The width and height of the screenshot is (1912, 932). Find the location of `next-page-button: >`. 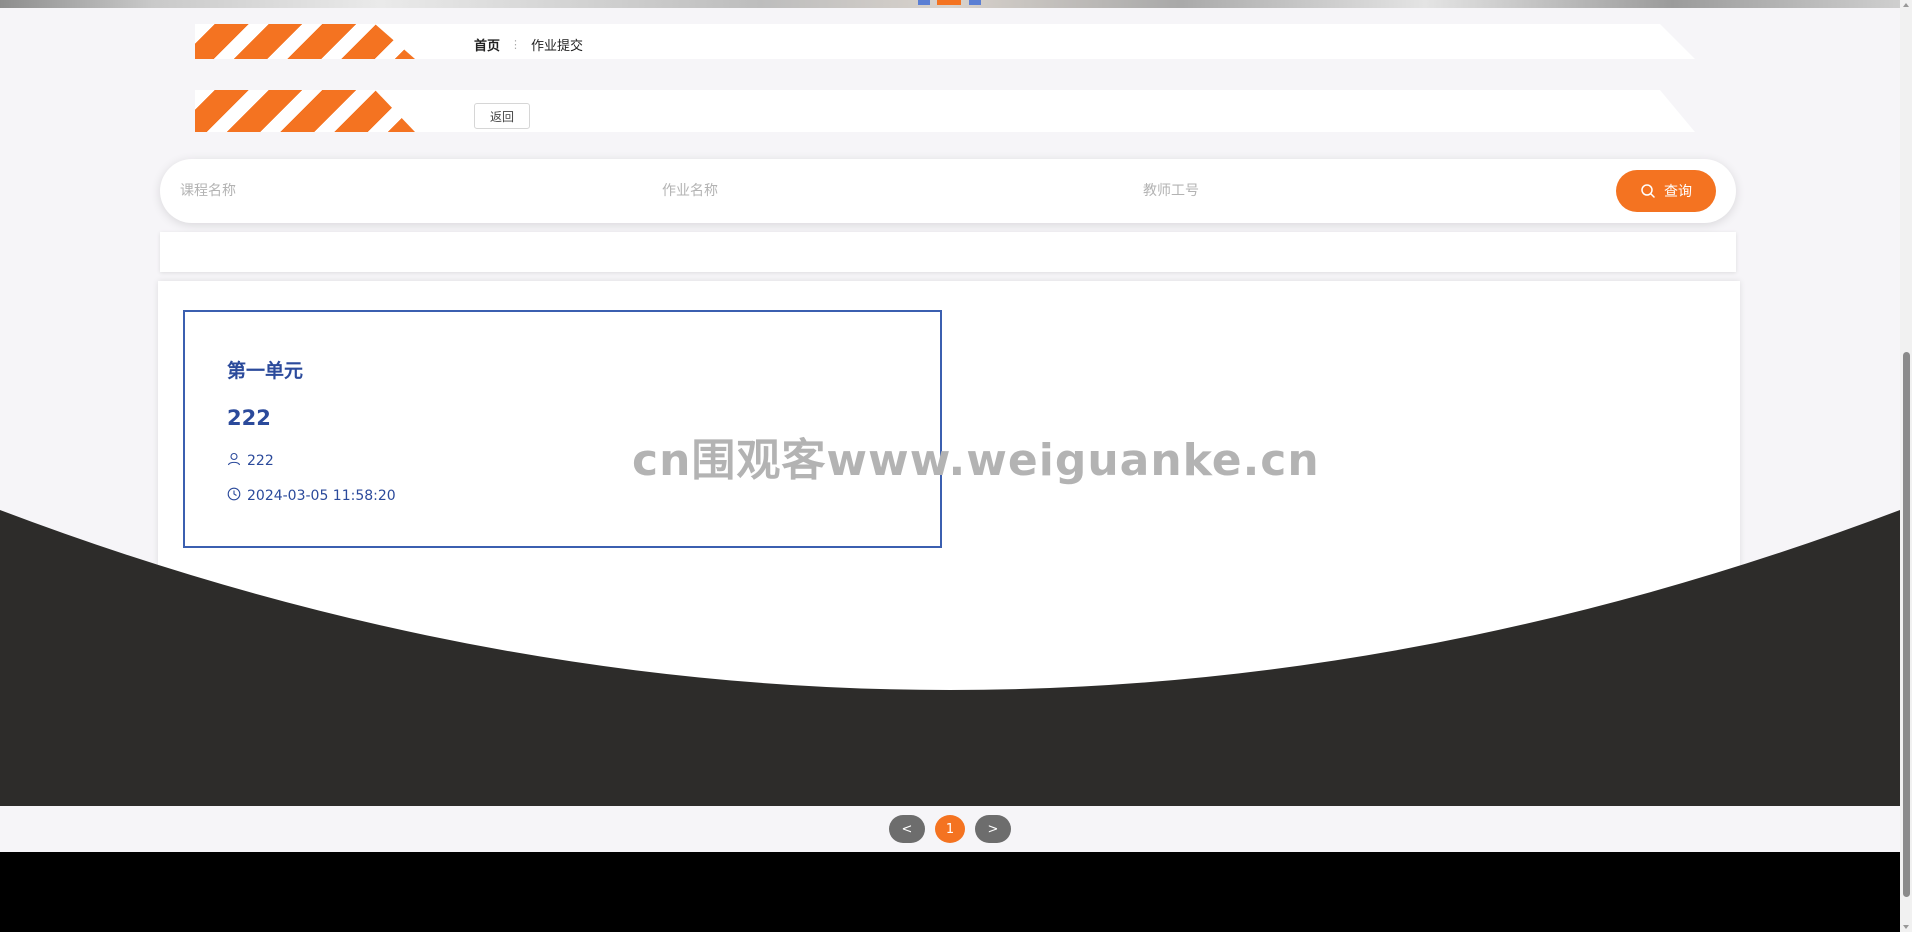

next-page-button: > is located at coordinates (993, 829).